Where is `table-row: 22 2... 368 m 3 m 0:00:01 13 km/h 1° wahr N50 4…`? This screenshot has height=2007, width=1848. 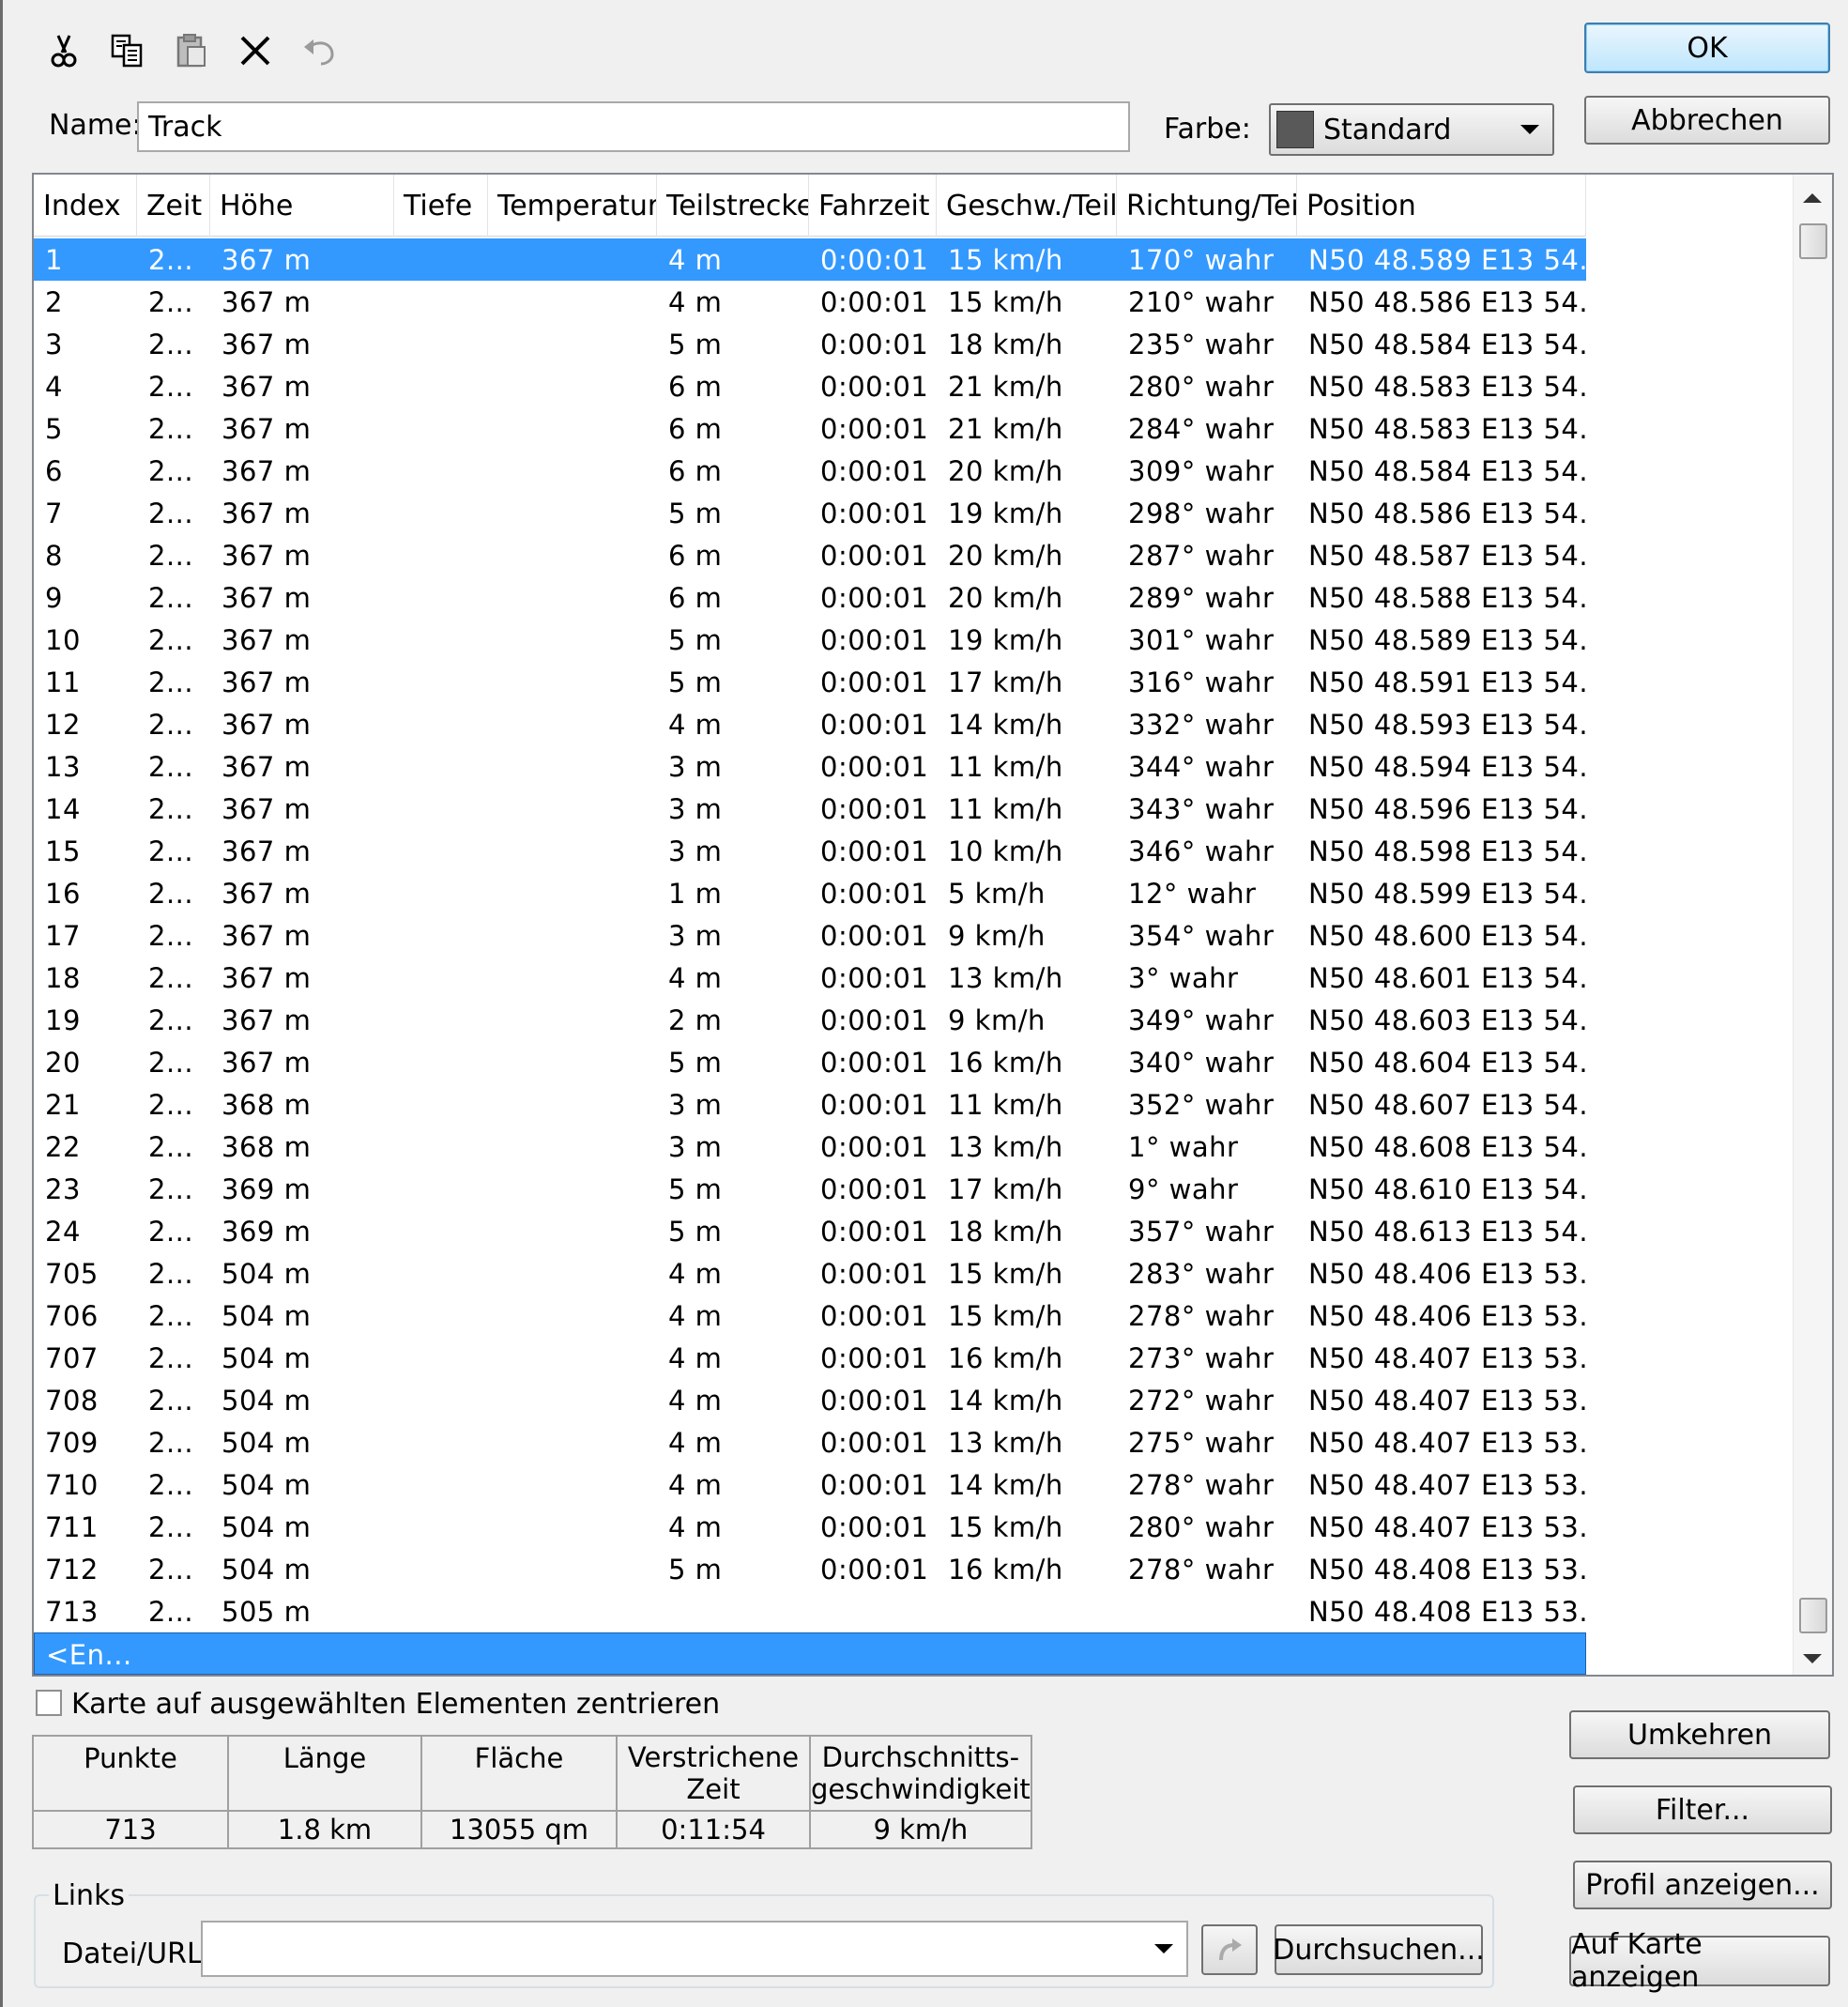
table-row: 22 2... 368 m 3 m 0:00:01 13 km/h 1° wahr N50 4… is located at coordinates (810, 1147).